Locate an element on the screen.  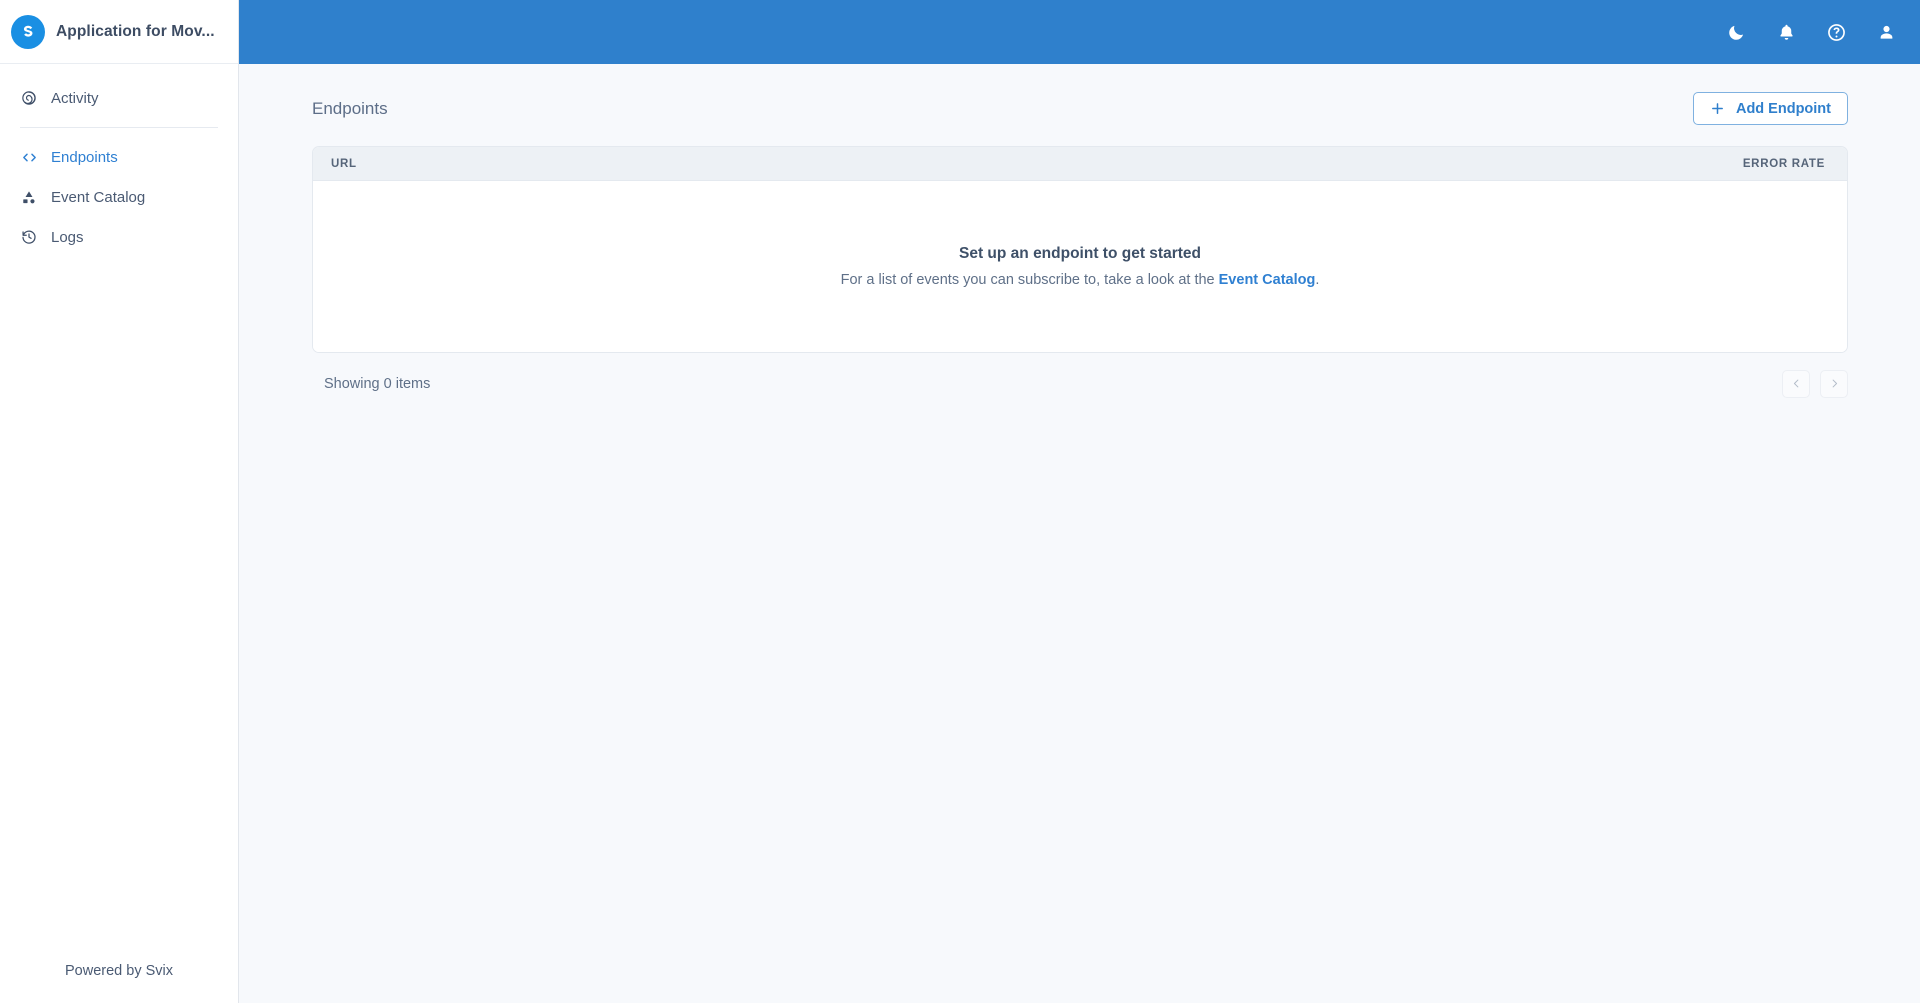
add-endpoint-label: Add Endpoint is located at coordinates (1783, 108).